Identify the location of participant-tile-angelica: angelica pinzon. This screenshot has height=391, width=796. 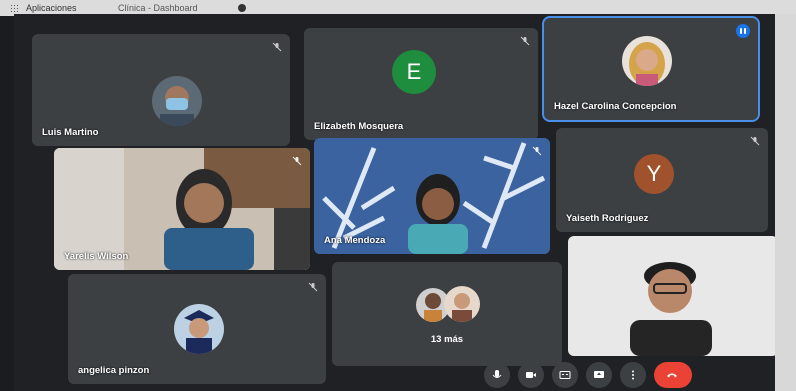
(197, 329).